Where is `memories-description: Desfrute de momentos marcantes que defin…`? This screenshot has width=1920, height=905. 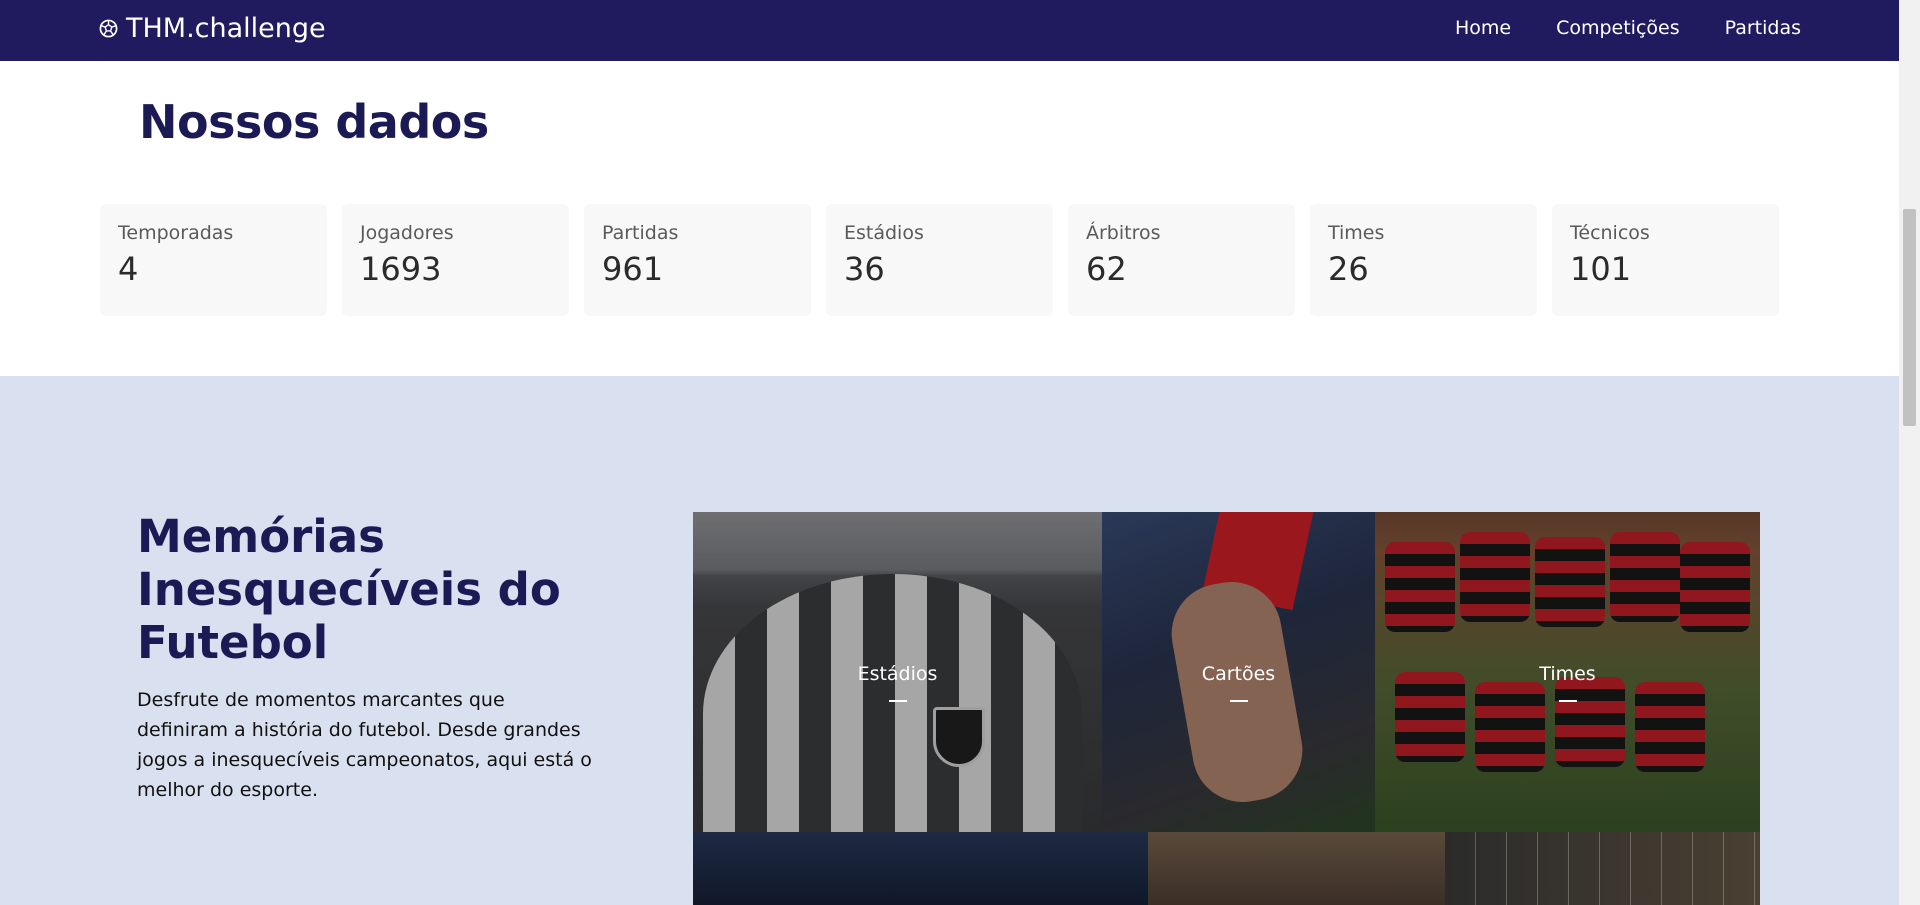
memories-description: Desfrute de momentos marcantes que defin… is located at coordinates (364, 745).